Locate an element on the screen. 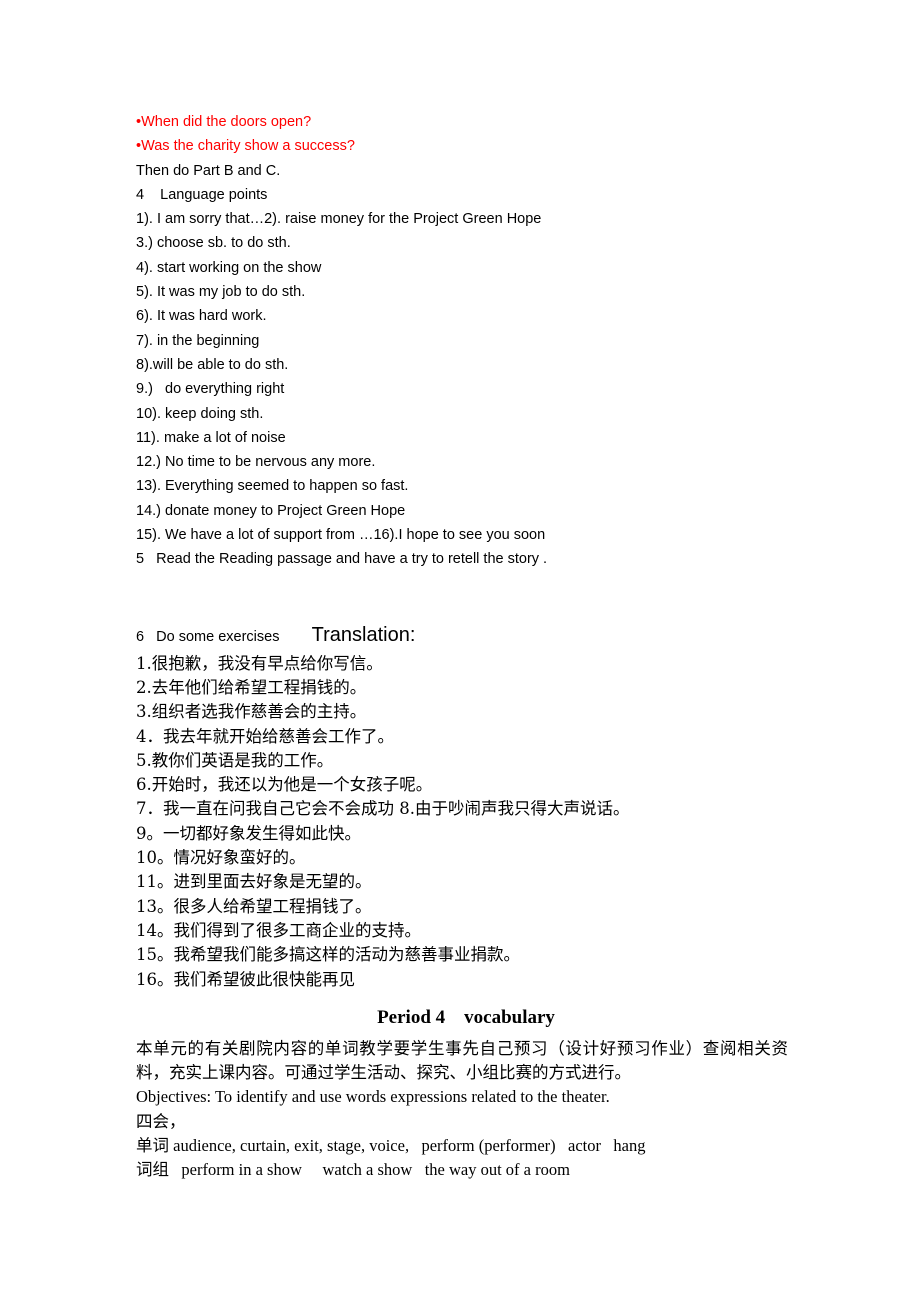 This screenshot has width=920, height=1302. language-point-11: 12.) No time to be nervous any more. is located at coordinates (256, 462).